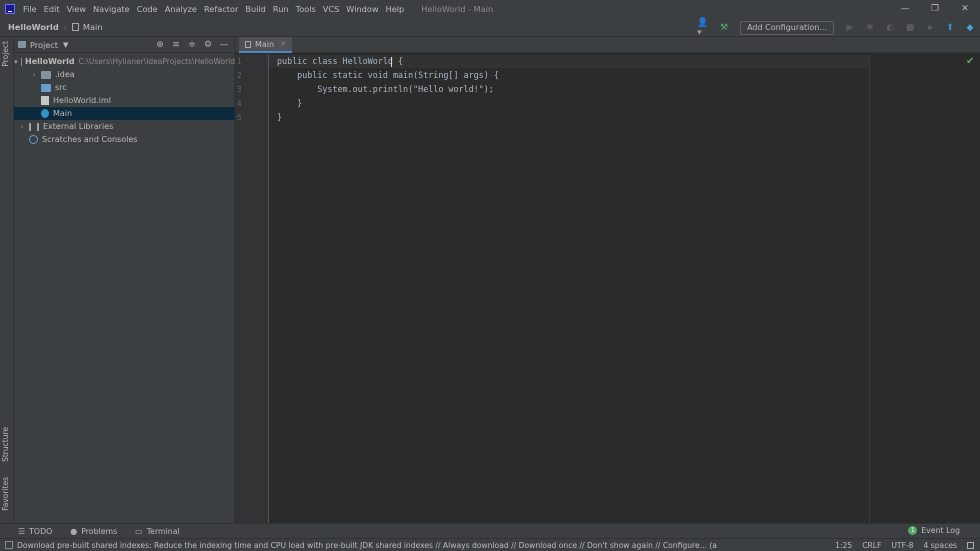 The width and height of the screenshot is (980, 551). What do you see at coordinates (970, 61) in the screenshot?
I see `inspection-ok-icon: ✔` at bounding box center [970, 61].